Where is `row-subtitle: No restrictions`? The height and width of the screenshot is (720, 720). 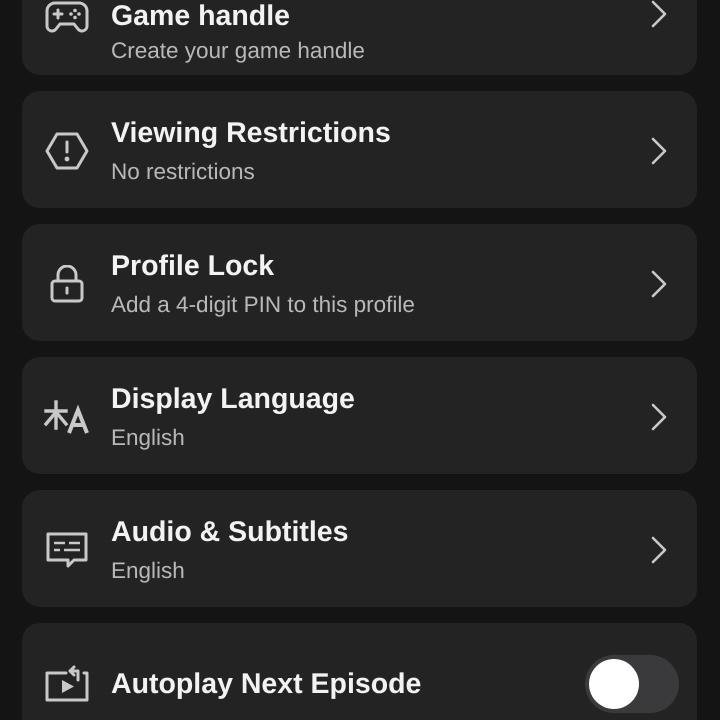
row-subtitle: No restrictions is located at coordinates (183, 171).